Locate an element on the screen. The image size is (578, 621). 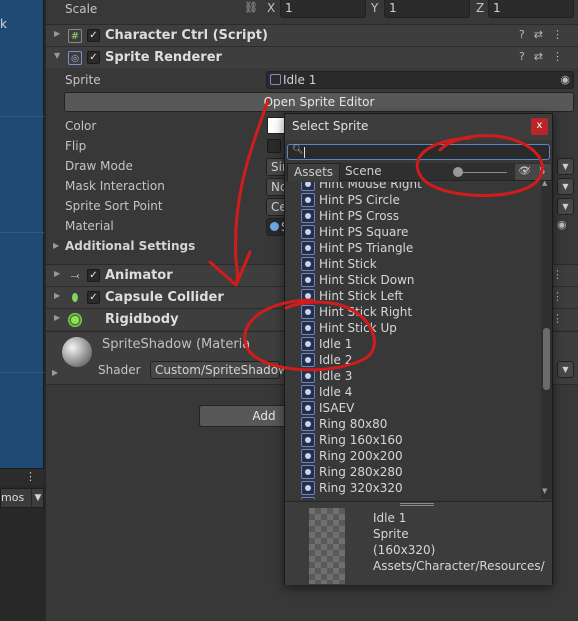
list-item-label: Ring 200x200 is located at coordinates (361, 456).